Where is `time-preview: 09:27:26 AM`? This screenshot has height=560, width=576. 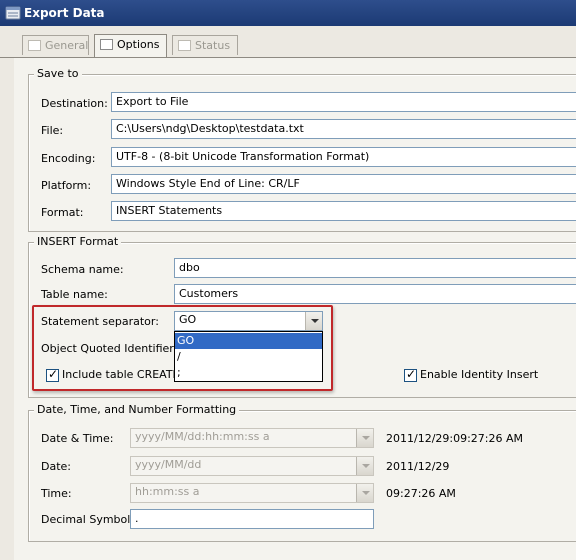 time-preview: 09:27:26 AM is located at coordinates (421, 493).